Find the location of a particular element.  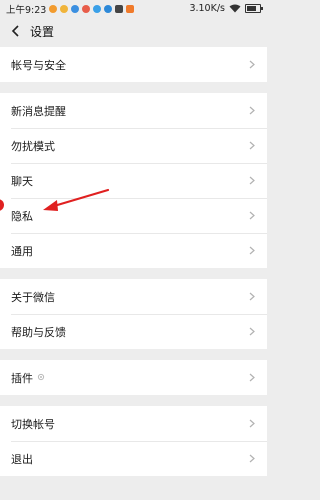

settings-item-plugins: 插件 is located at coordinates (133, 377).